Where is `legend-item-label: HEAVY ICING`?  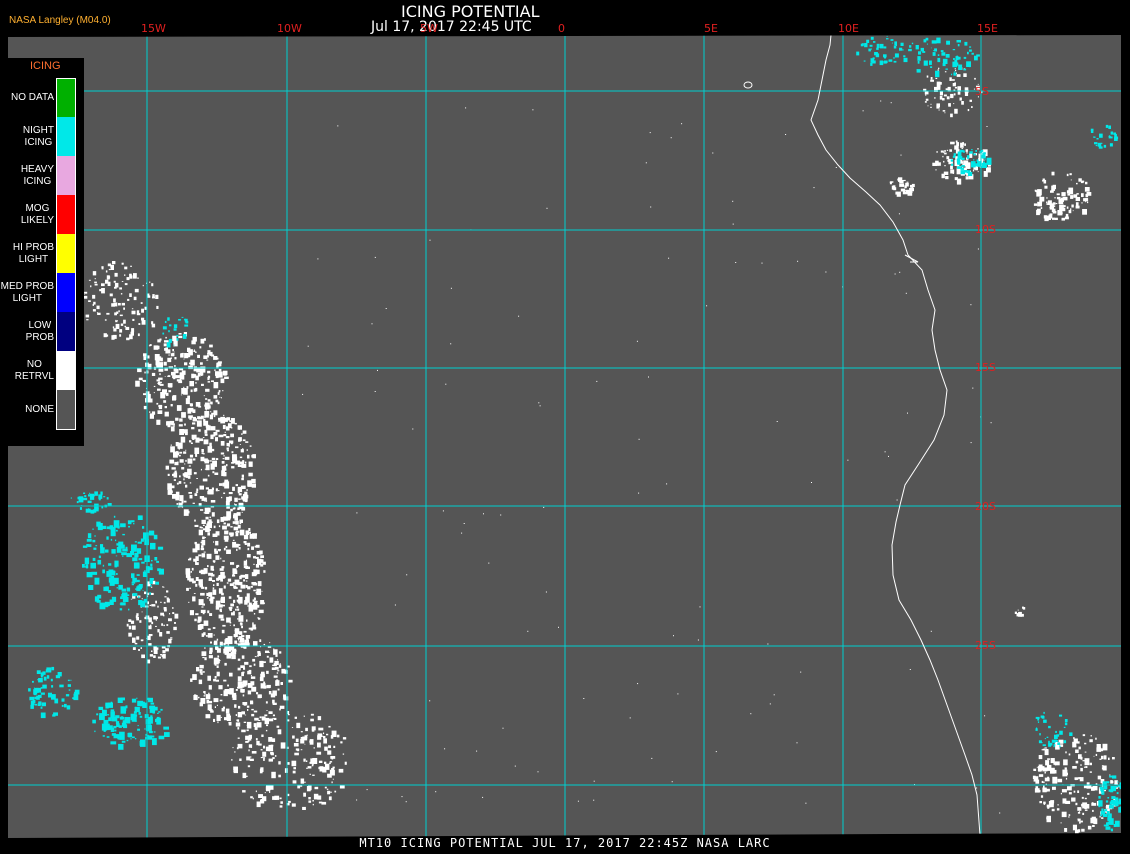 legend-item-label: HEAVY ICING is located at coordinates (37, 175).